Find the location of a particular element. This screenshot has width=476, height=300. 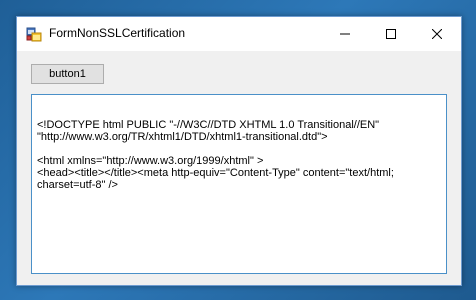

textbox-line is located at coordinates (238, 149).